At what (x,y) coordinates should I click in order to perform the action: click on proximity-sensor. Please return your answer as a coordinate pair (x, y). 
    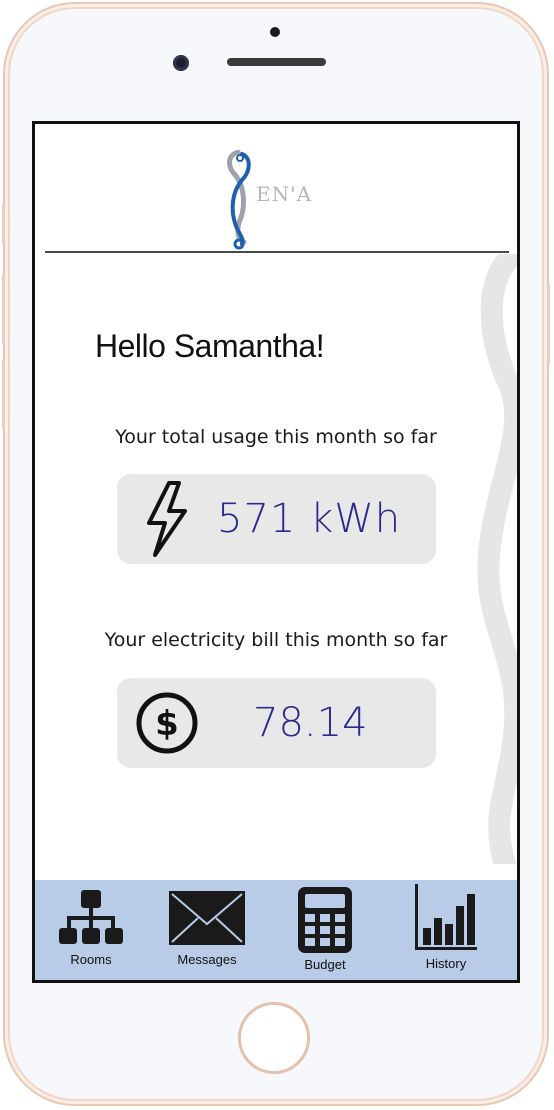
    Looking at the image, I should click on (275, 32).